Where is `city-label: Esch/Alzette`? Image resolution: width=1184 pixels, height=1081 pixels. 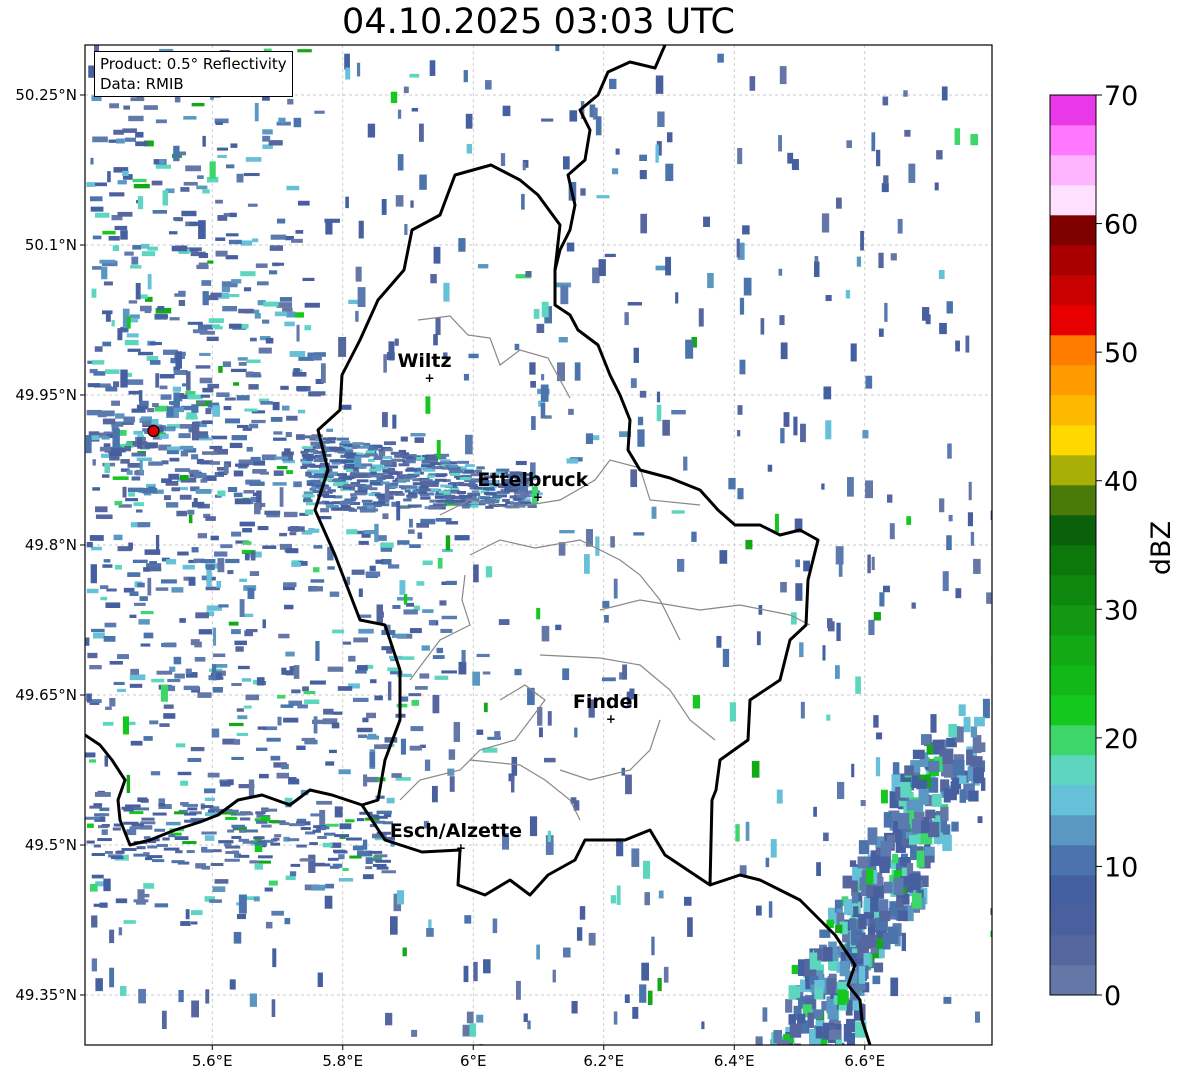
city-label: Esch/Alzette is located at coordinates (456, 831).